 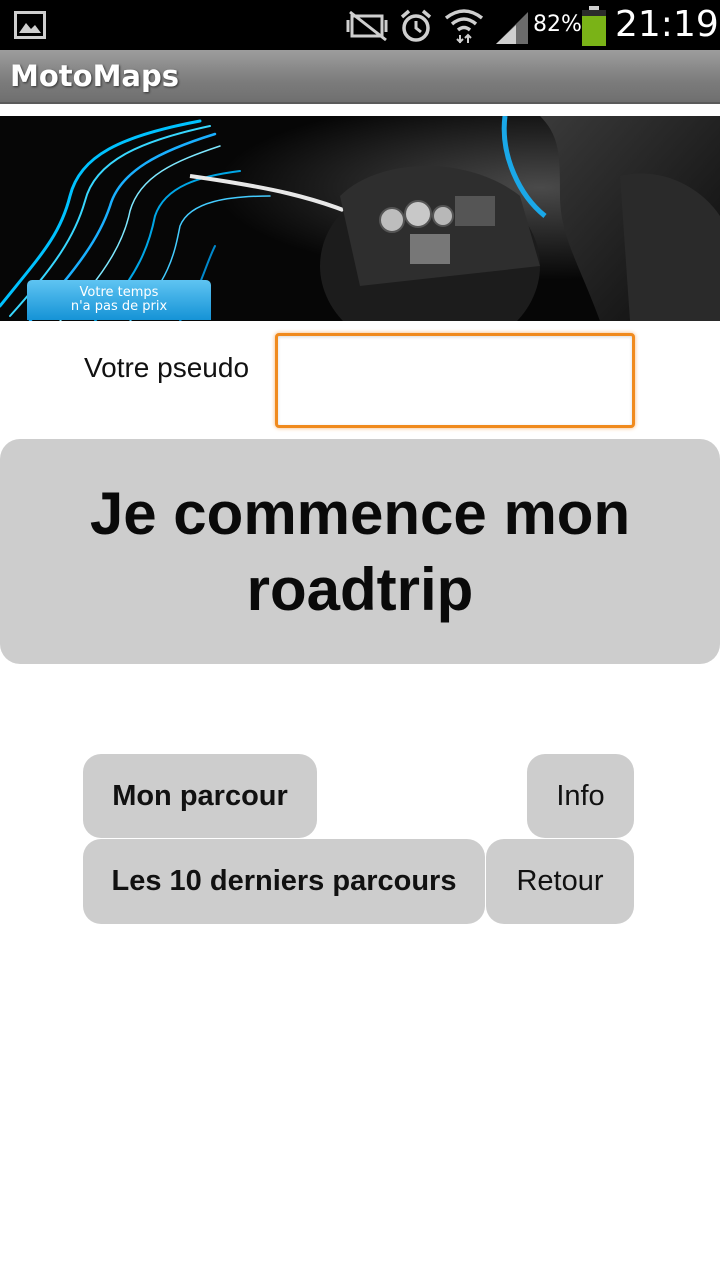 What do you see at coordinates (167, 367) in the screenshot?
I see `pseudo-label: Votre pseudo` at bounding box center [167, 367].